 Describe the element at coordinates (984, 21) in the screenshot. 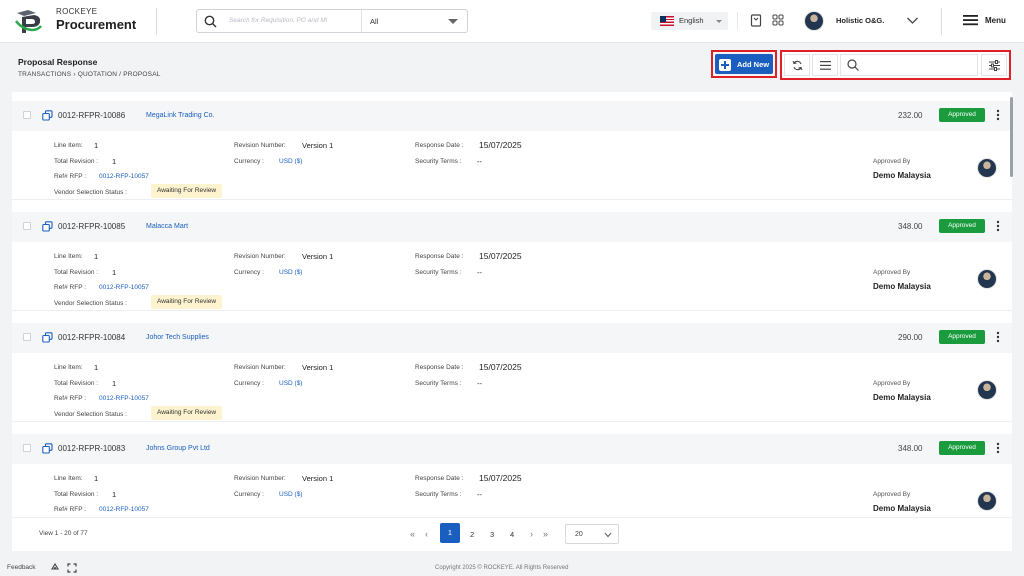

I see `menu-button: Menu` at that location.